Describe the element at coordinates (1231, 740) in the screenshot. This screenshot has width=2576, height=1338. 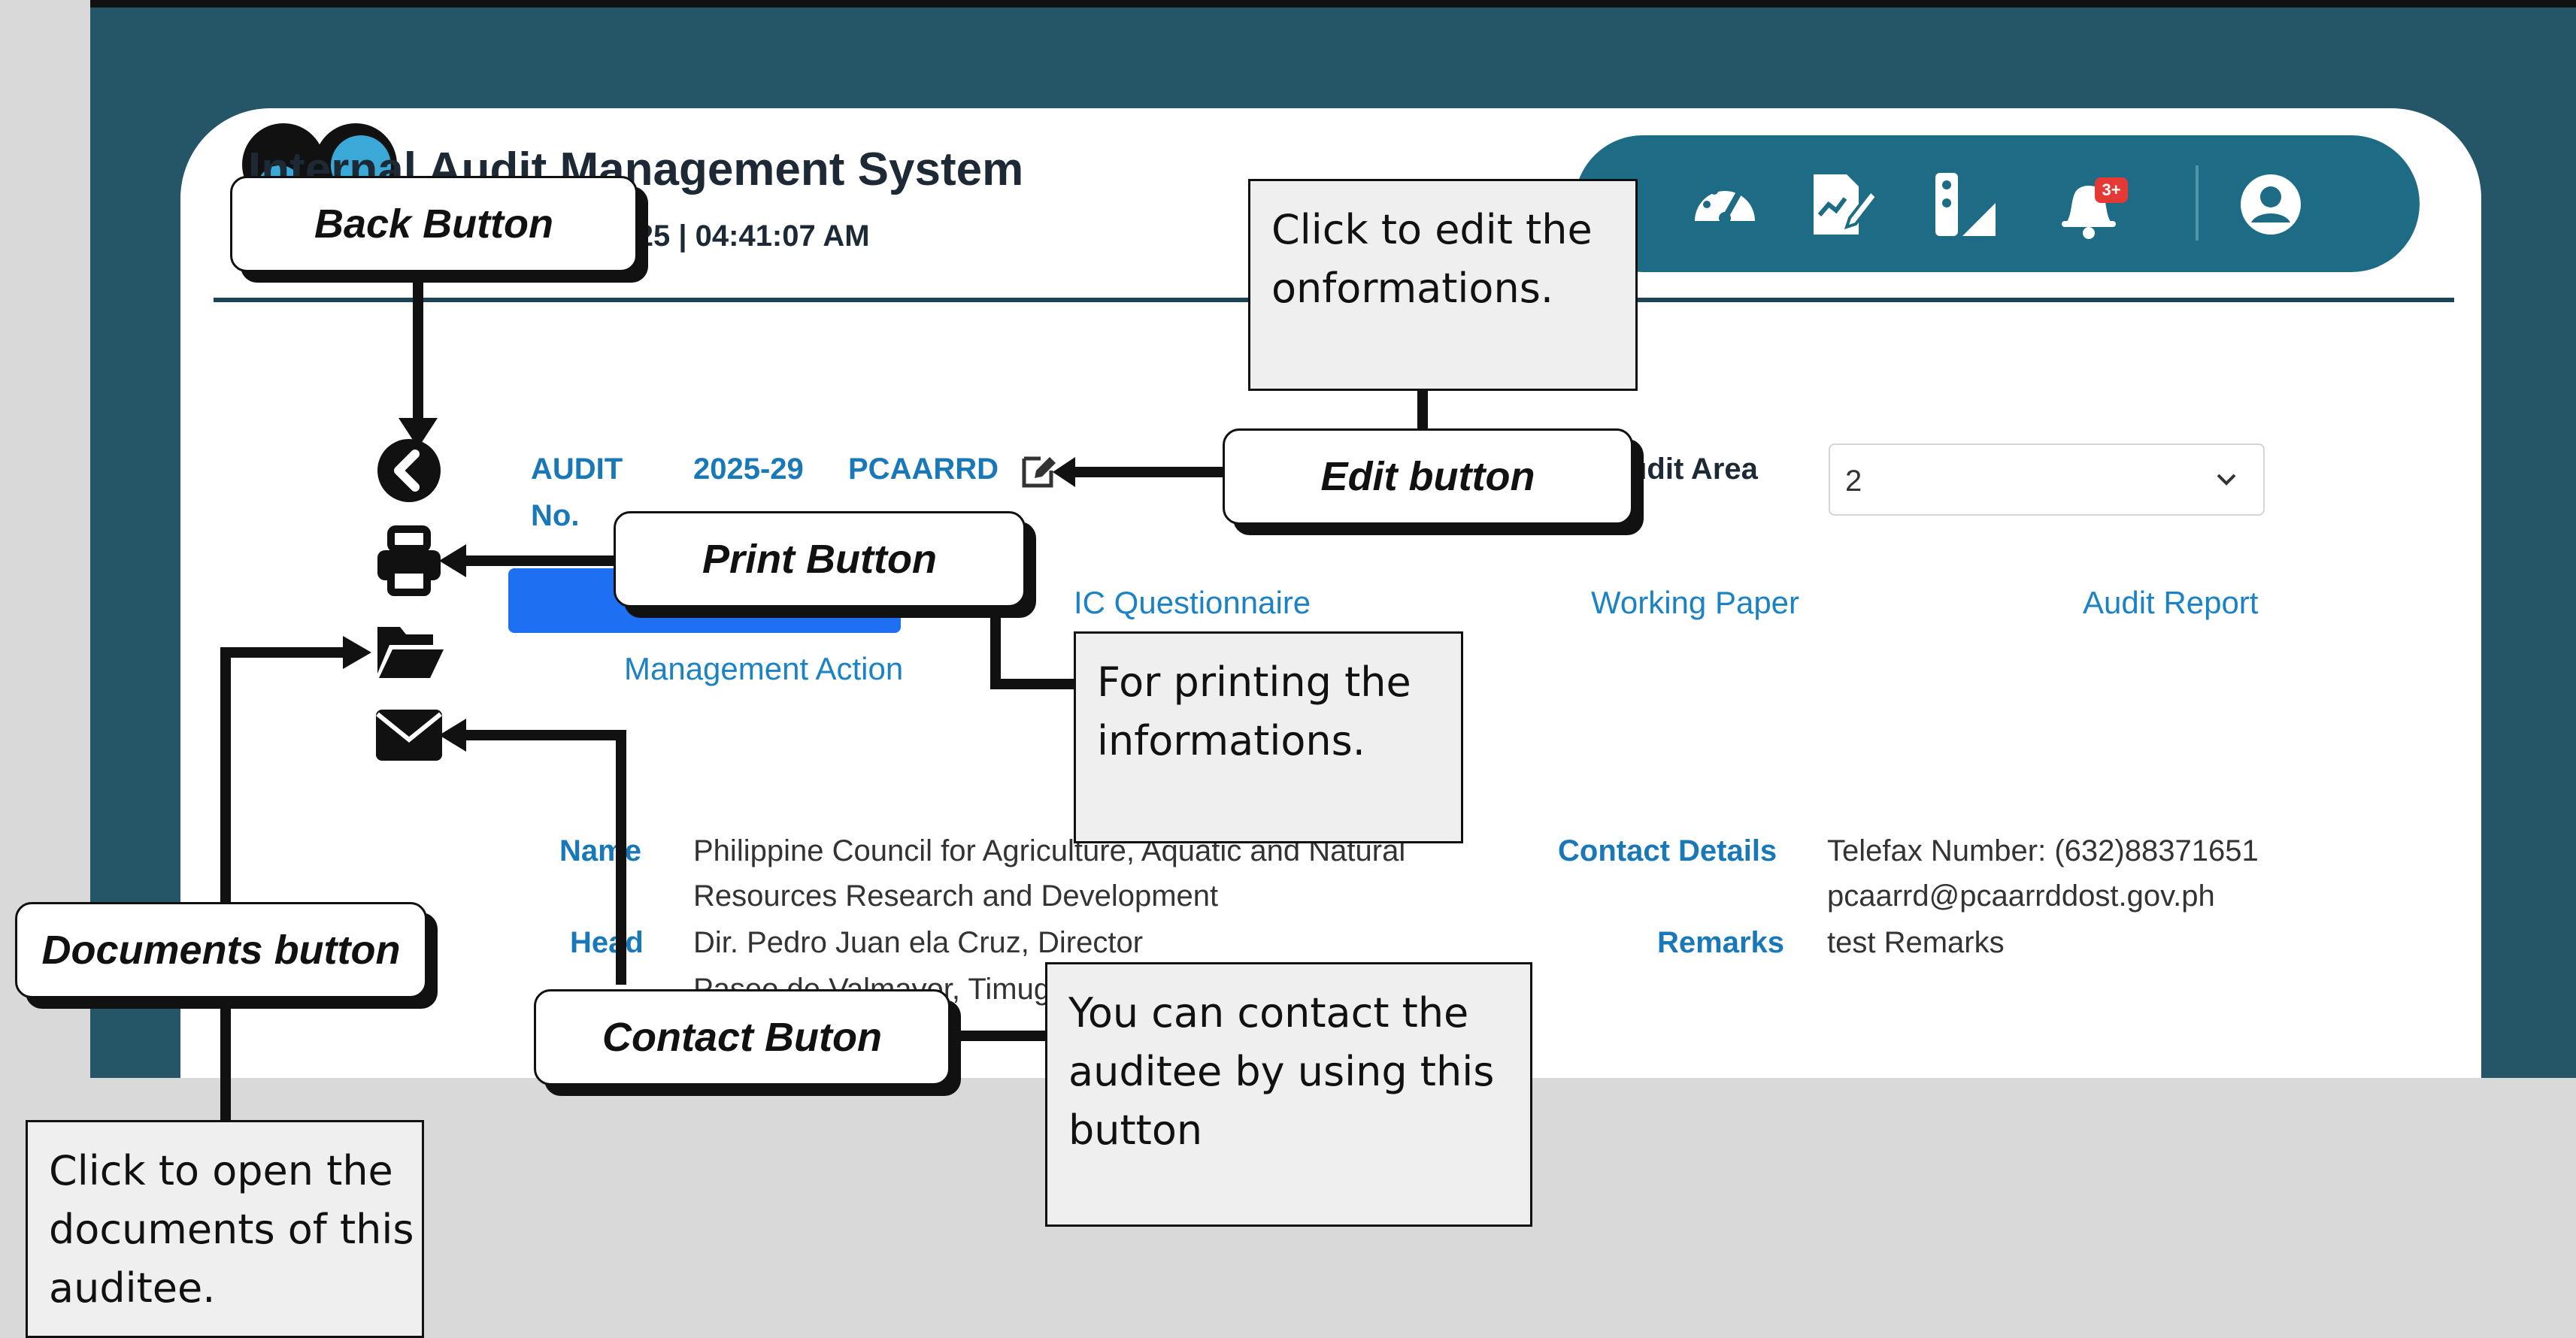
I see `note-print-line: informations.` at that location.